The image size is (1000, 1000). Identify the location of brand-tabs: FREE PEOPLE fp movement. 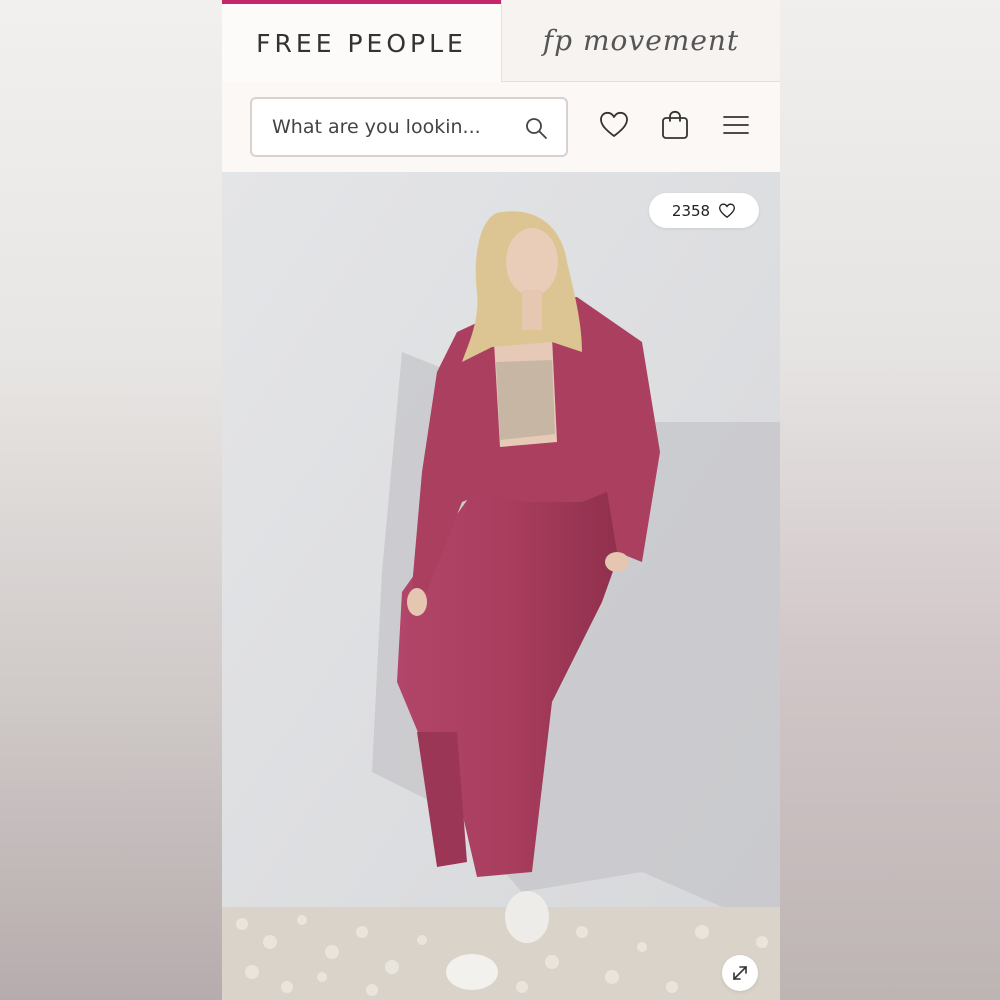
(501, 41).